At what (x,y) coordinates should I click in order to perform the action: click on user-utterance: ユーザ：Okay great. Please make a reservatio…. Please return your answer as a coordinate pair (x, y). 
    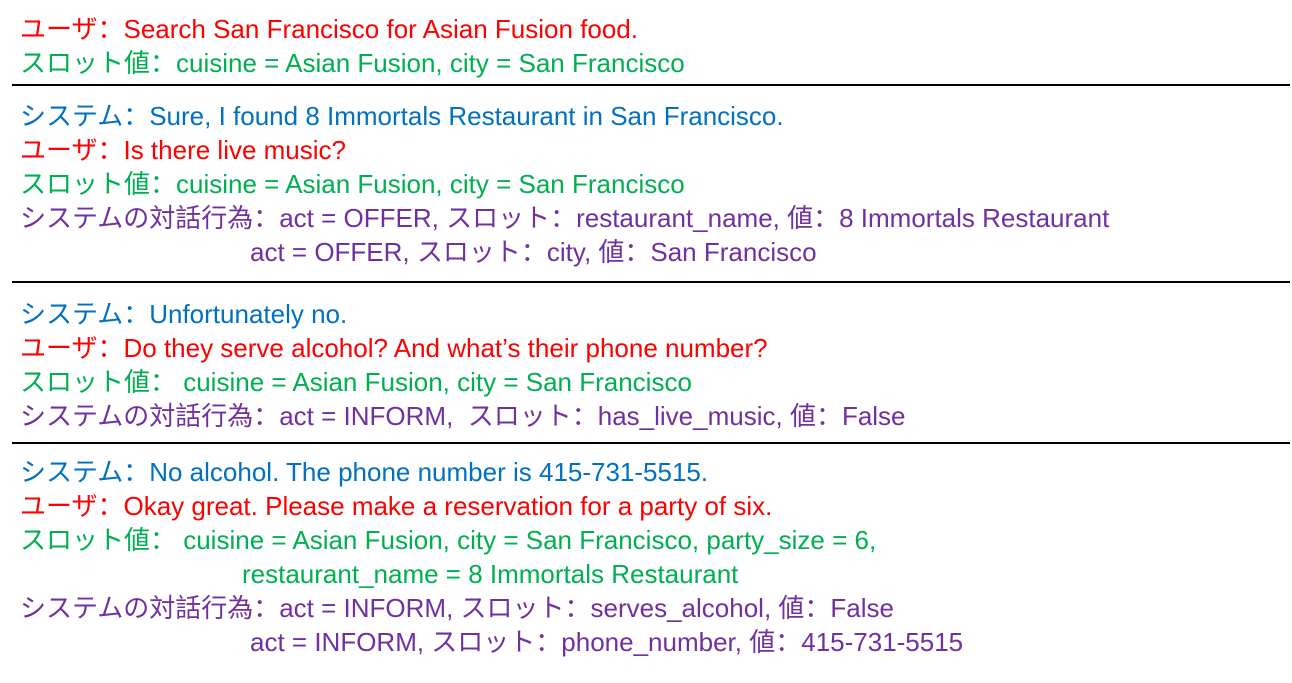
    Looking at the image, I should click on (396, 506).